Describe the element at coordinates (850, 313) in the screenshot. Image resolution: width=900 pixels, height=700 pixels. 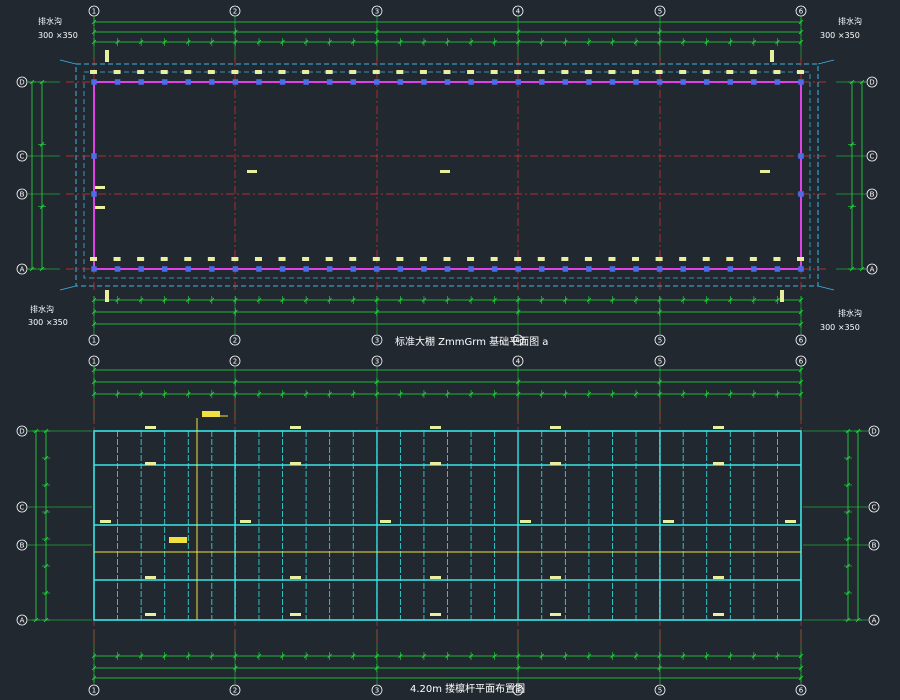
I see `drain-label-br: 排水沟` at that location.